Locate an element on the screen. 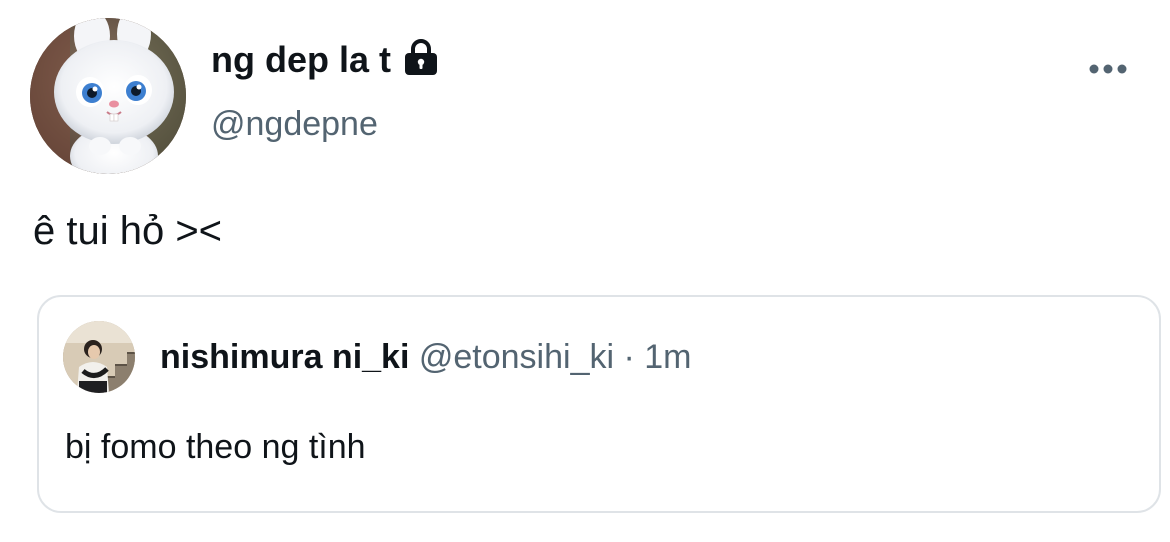 The height and width of the screenshot is (542, 1170). quote-timestamp: 1m is located at coordinates (667, 357).